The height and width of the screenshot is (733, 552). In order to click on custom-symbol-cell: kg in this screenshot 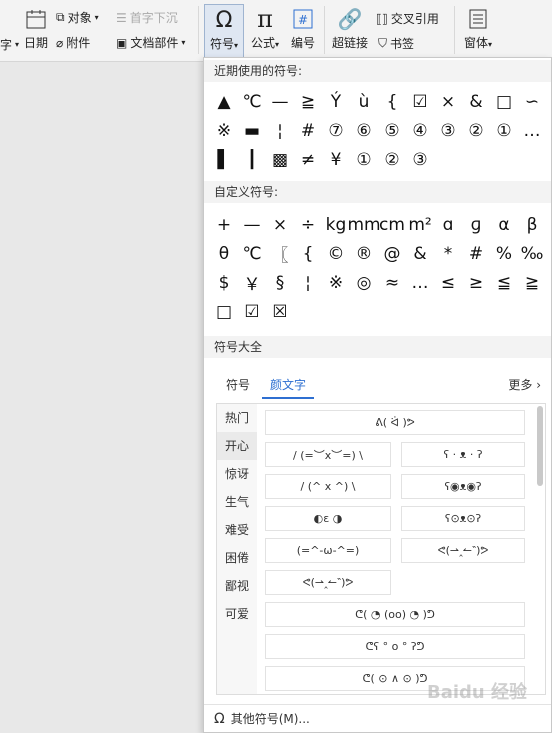, I will do `click(336, 224)`.